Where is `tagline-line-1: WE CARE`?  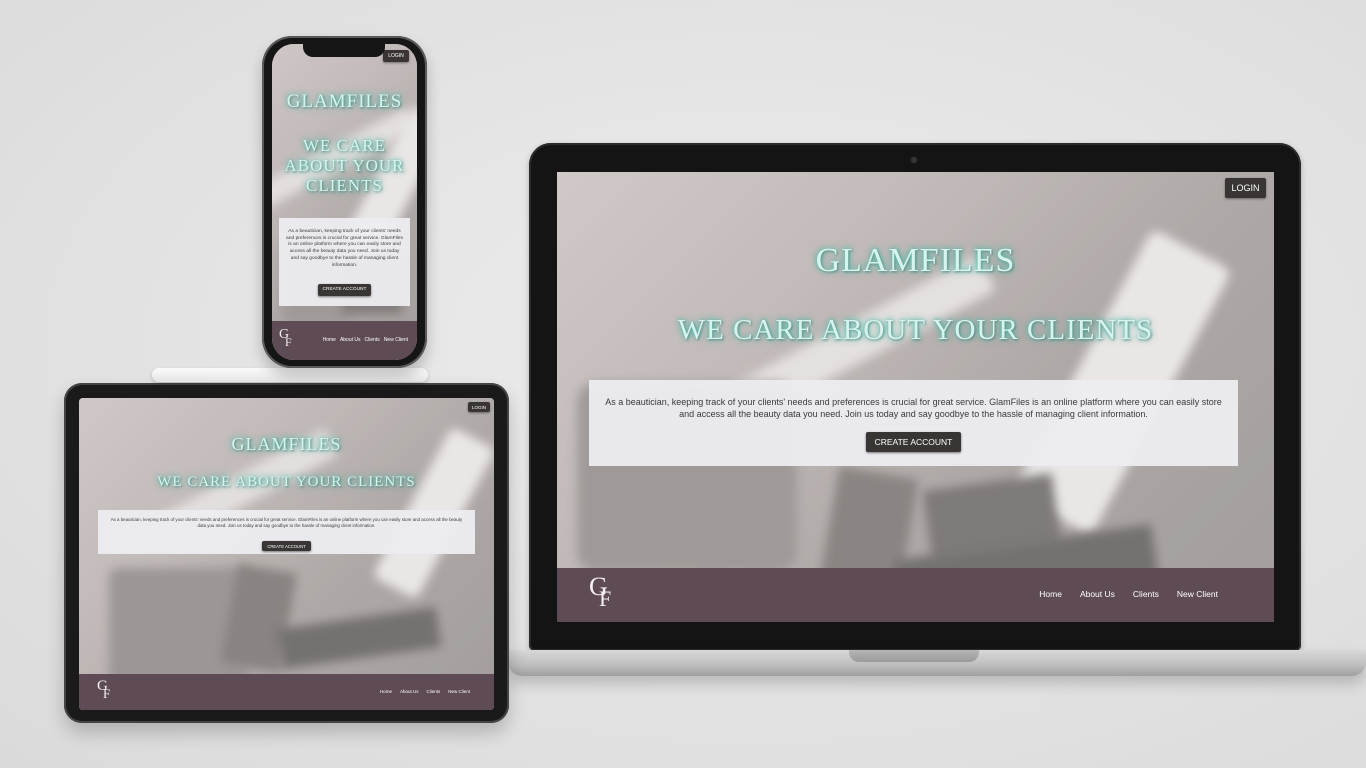 tagline-line-1: WE CARE is located at coordinates (344, 145).